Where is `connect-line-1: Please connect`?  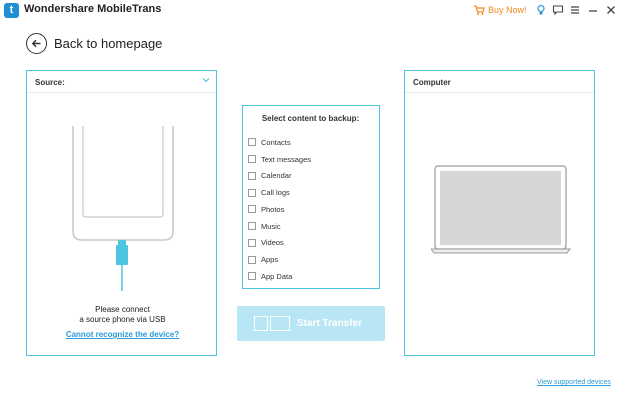
connect-line-1: Please connect is located at coordinates (122, 309).